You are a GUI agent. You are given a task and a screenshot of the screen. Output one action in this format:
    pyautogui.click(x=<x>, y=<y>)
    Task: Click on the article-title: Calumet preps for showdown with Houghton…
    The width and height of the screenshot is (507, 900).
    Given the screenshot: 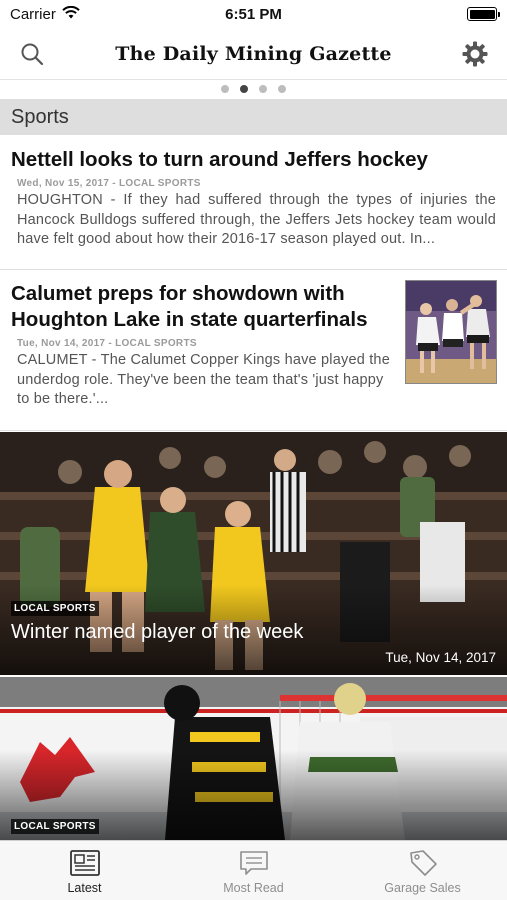 What is the action you would take?
    pyautogui.click(x=189, y=306)
    